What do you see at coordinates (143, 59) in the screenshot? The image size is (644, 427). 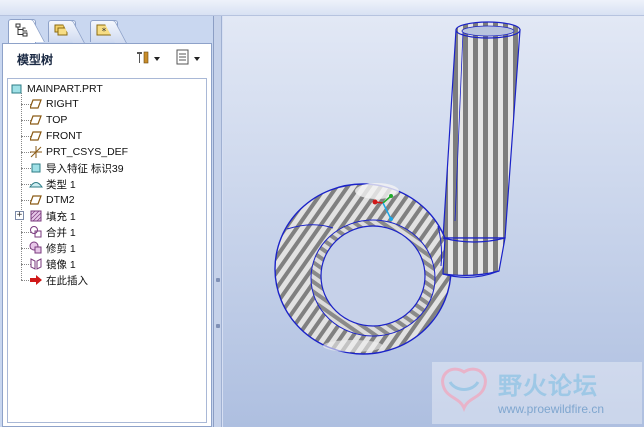 I see `settings-tools-icon` at bounding box center [143, 59].